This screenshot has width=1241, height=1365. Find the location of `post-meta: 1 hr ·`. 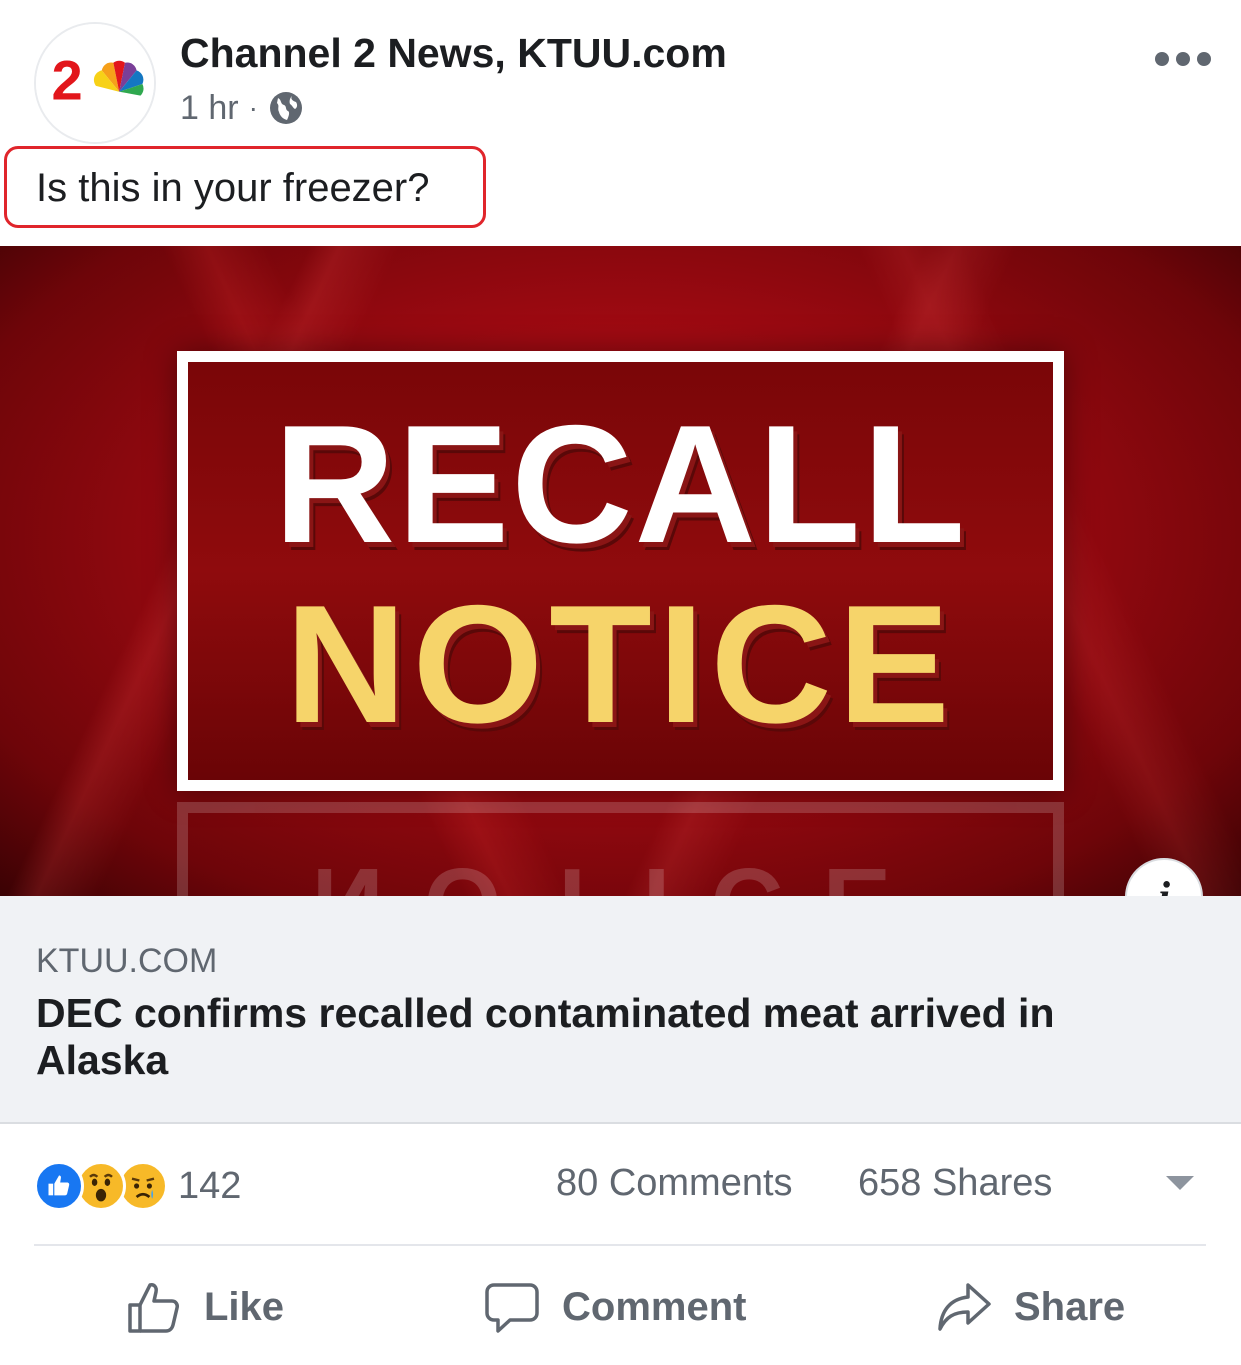

post-meta: 1 hr · is located at coordinates (242, 108).